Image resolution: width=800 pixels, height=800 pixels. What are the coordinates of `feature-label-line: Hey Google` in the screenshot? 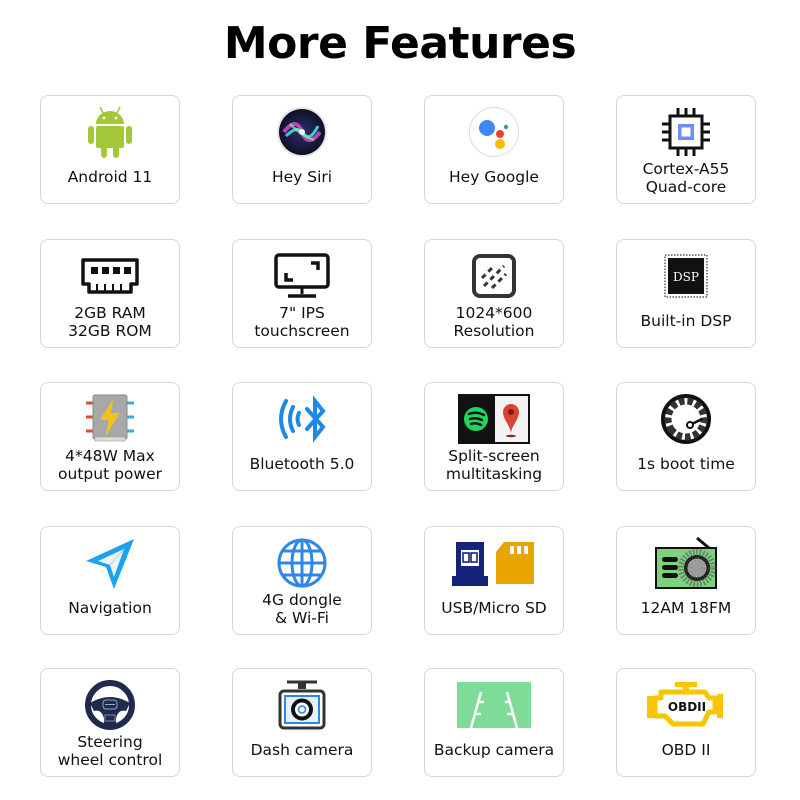 It's located at (494, 177).